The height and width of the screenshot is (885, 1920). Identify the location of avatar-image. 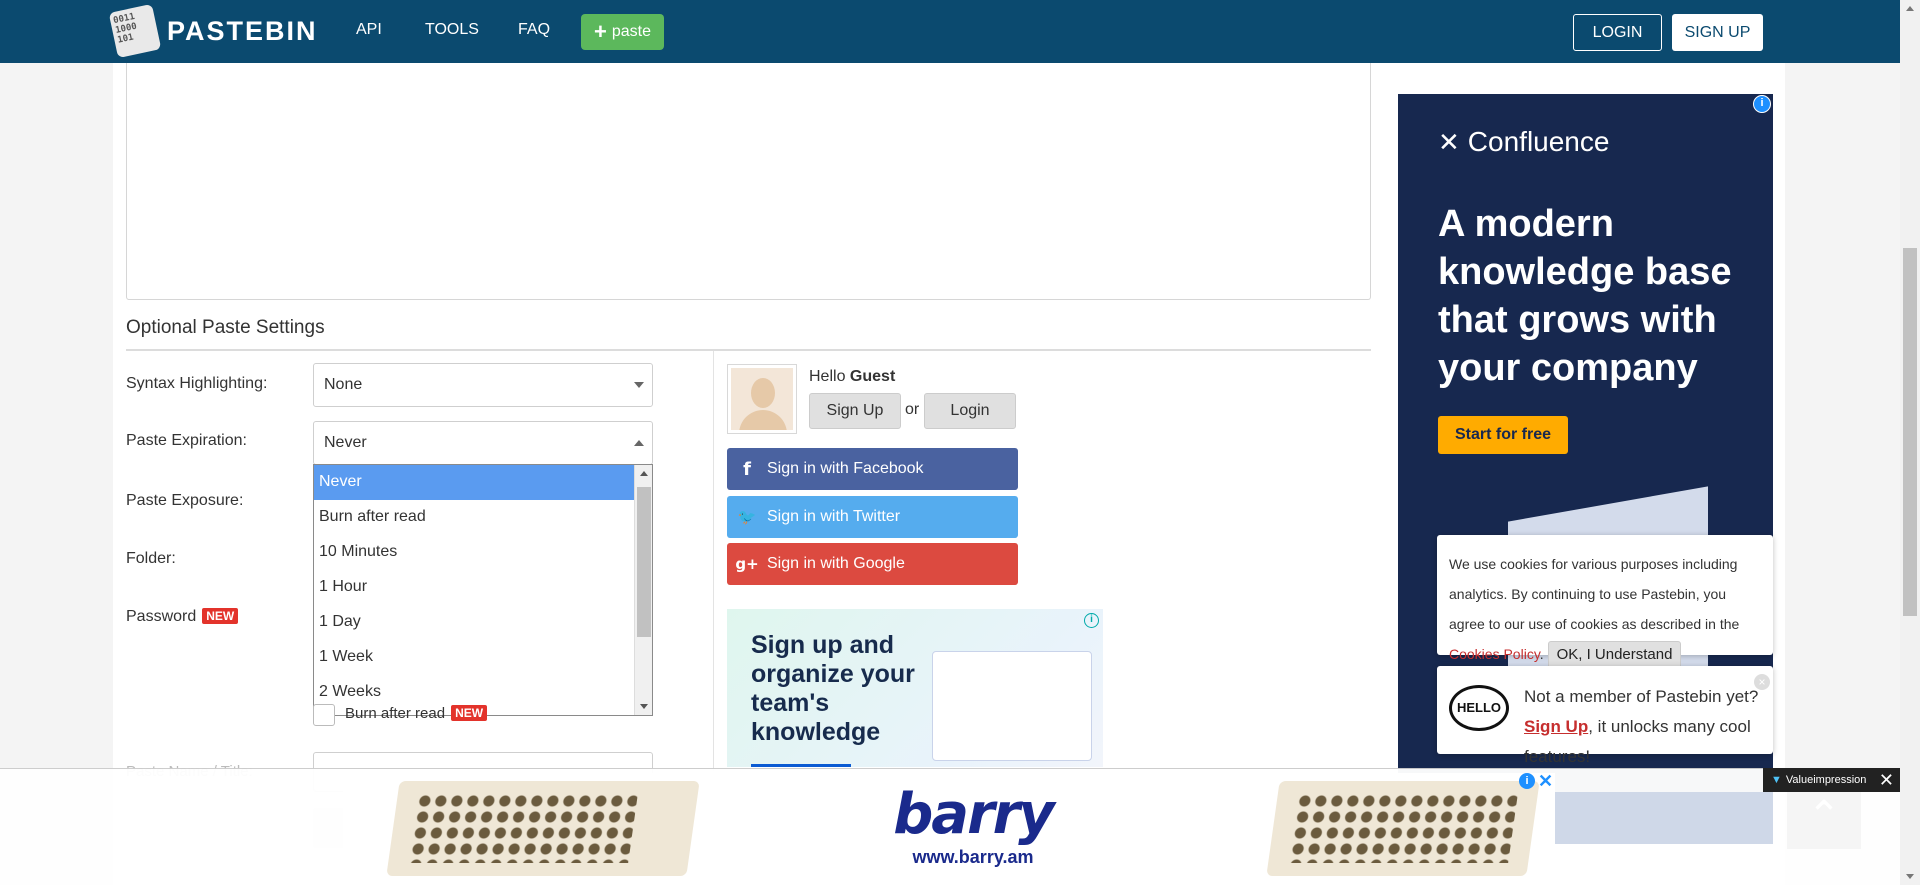
(762, 399).